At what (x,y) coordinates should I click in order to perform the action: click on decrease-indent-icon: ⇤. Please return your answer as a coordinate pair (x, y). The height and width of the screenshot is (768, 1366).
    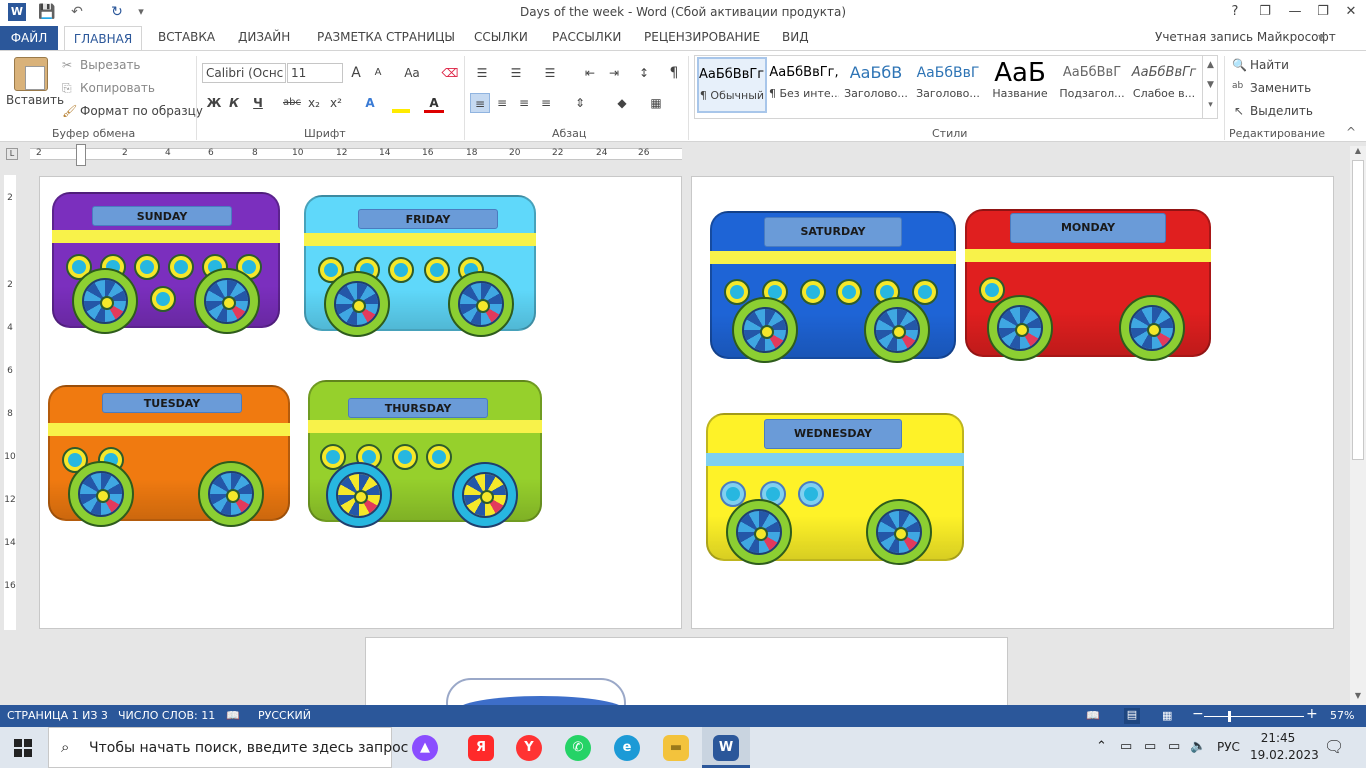
    Looking at the image, I should click on (590, 73).